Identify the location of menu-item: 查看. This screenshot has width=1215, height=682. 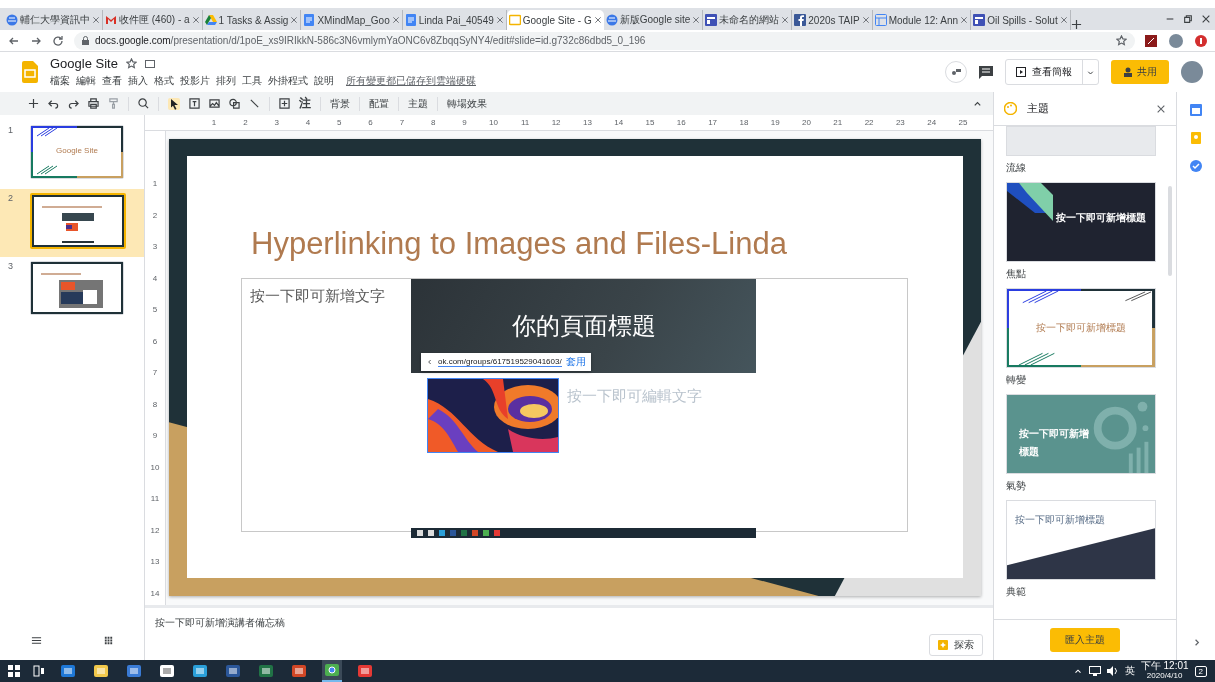
(112, 81).